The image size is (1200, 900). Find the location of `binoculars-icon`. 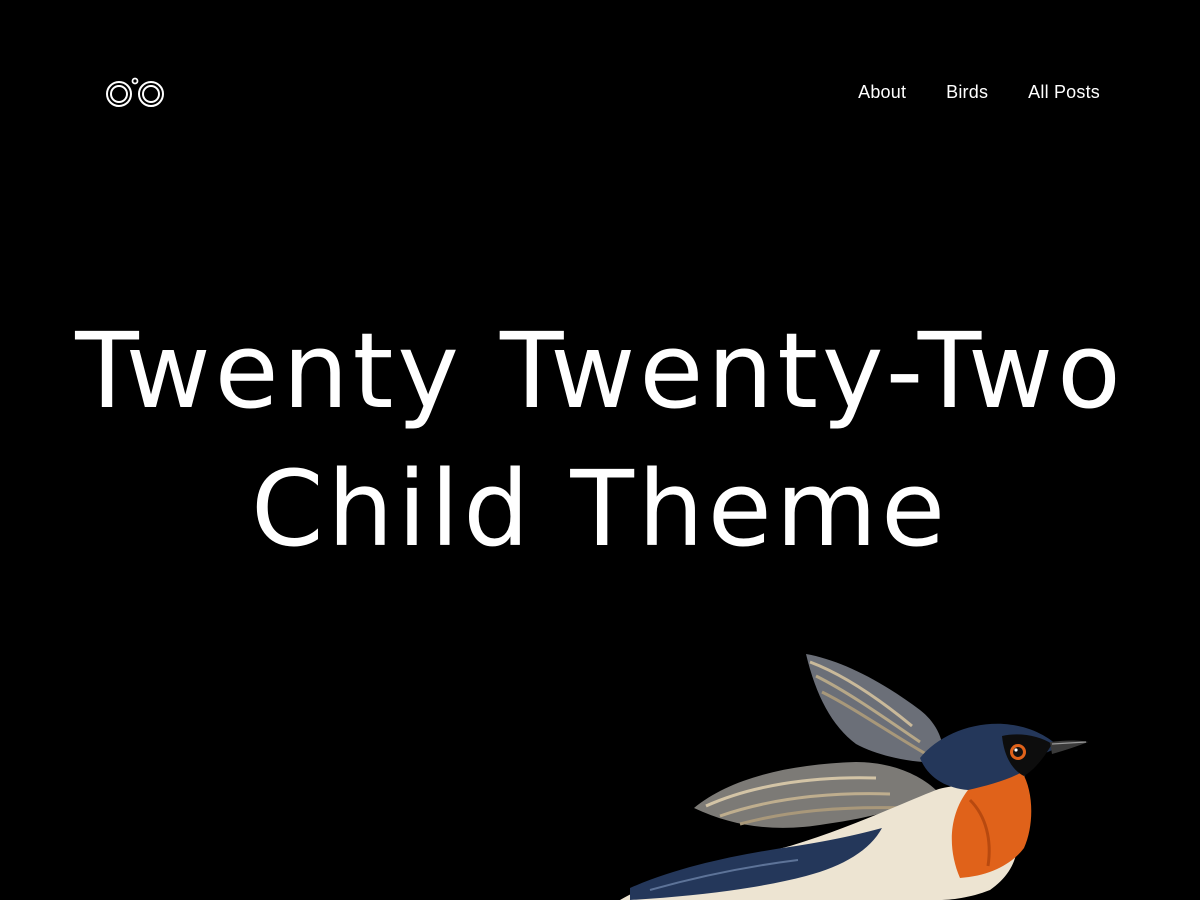

binoculars-icon is located at coordinates (135, 92).